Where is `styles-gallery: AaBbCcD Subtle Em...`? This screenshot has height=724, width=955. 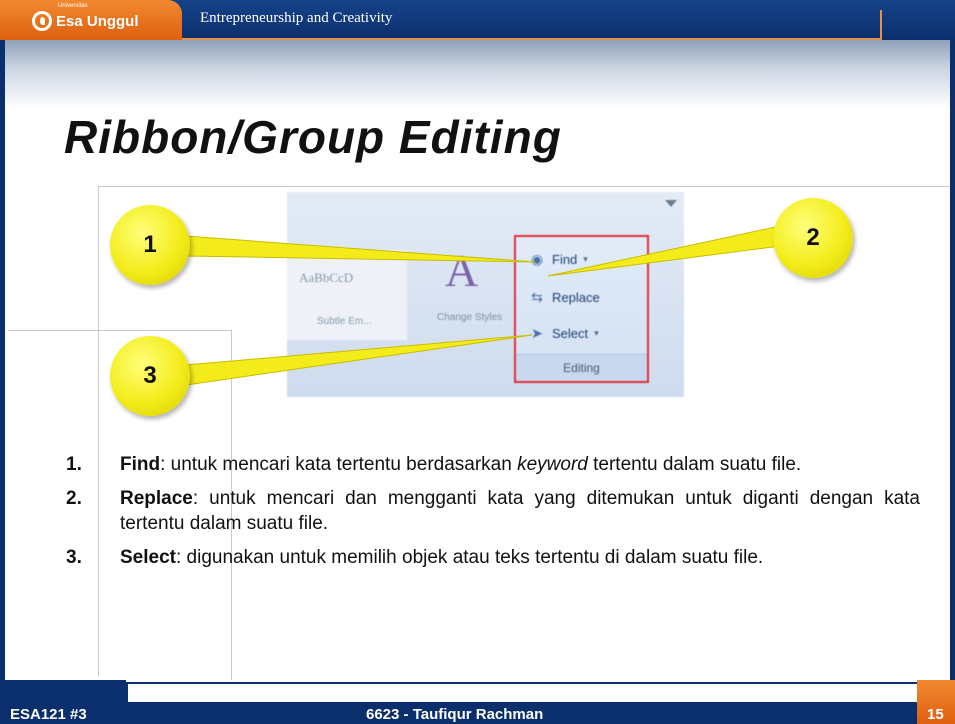
styles-gallery: AaBbCcD Subtle Em... is located at coordinates (347, 295).